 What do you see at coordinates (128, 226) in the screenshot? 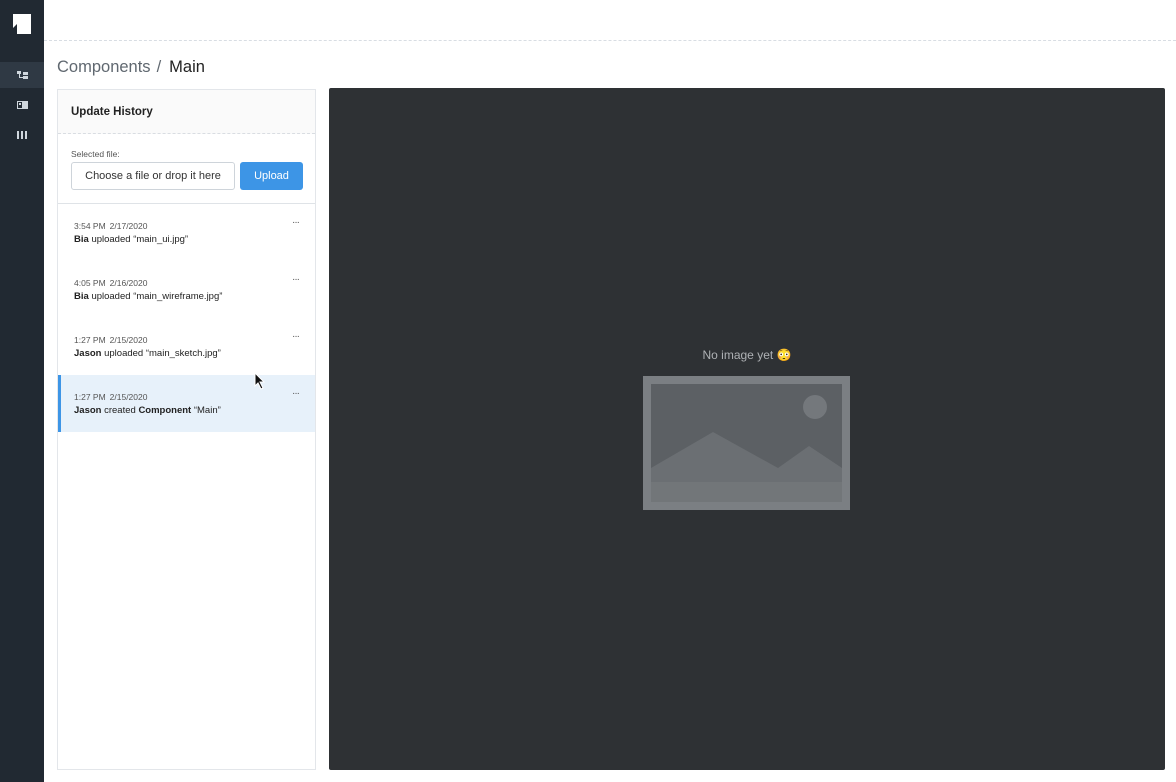
I see `history-date: 2/17/2020` at bounding box center [128, 226].